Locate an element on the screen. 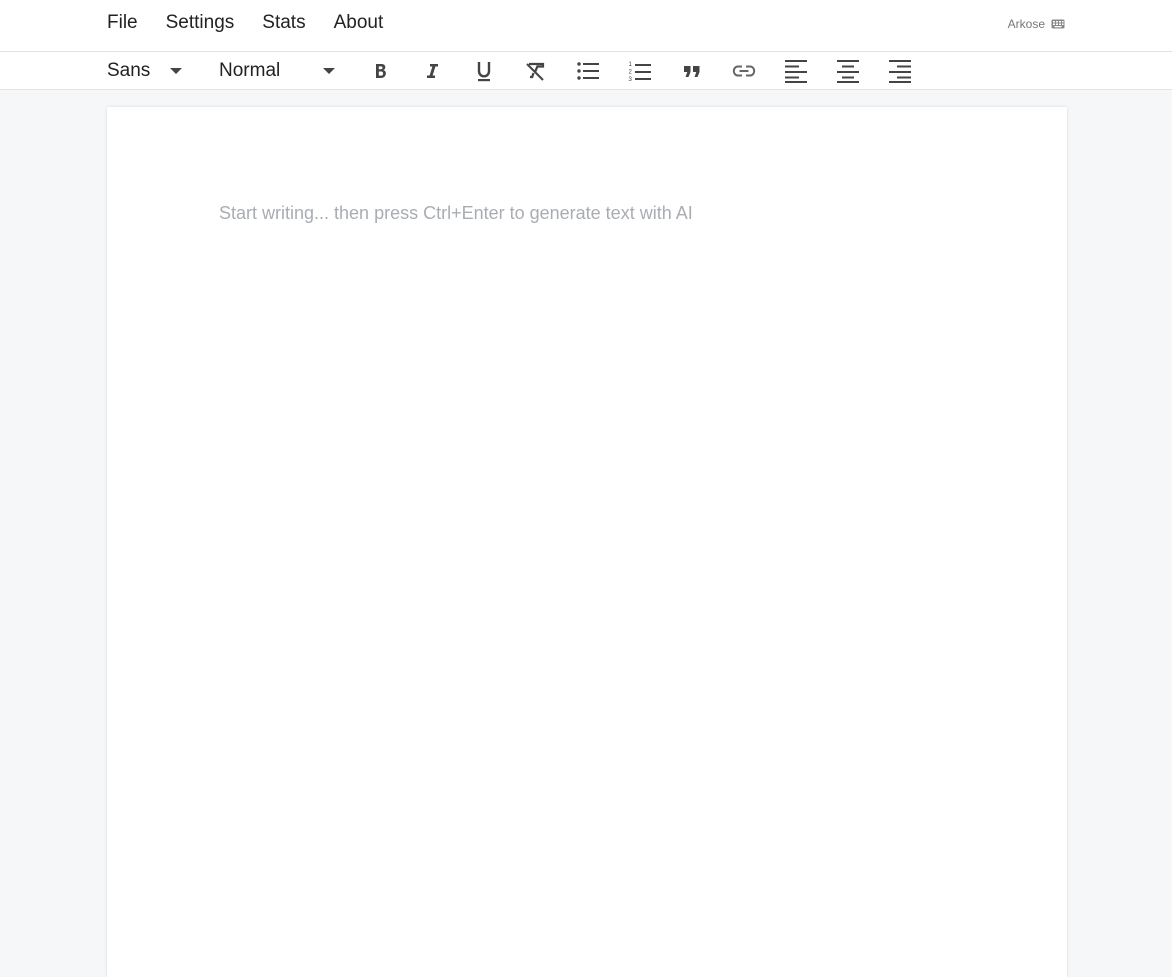 This screenshot has width=1172, height=977. italic-icon is located at coordinates (432, 71).